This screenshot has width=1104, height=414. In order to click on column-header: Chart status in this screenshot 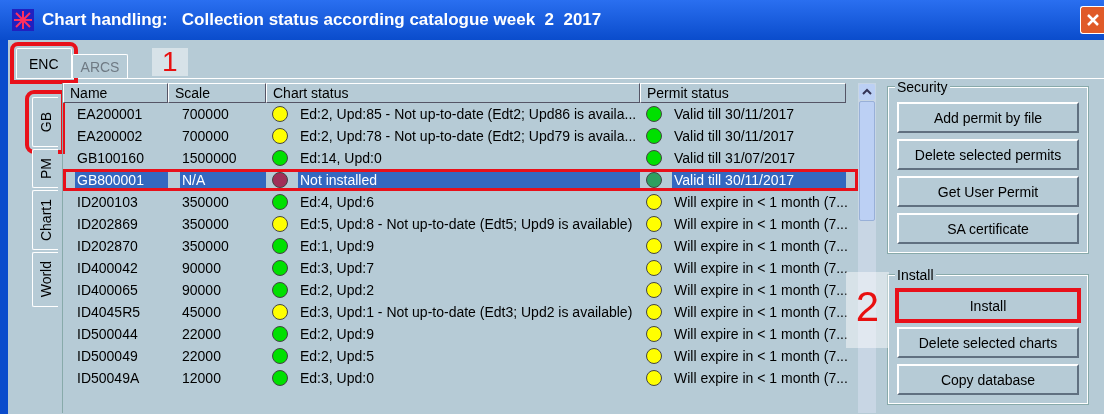, I will do `click(453, 93)`.